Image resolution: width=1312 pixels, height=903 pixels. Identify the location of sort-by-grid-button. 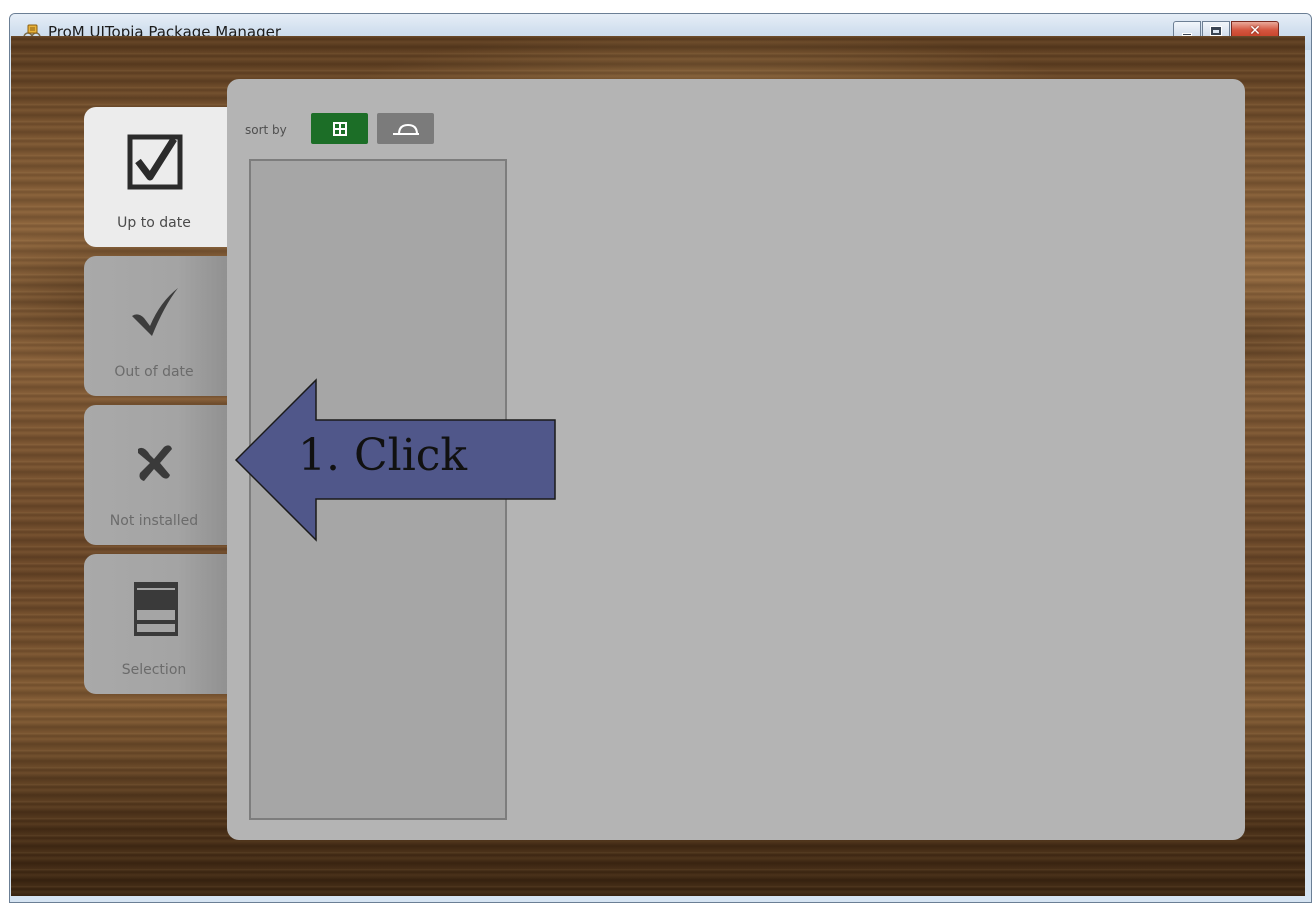
(339, 128).